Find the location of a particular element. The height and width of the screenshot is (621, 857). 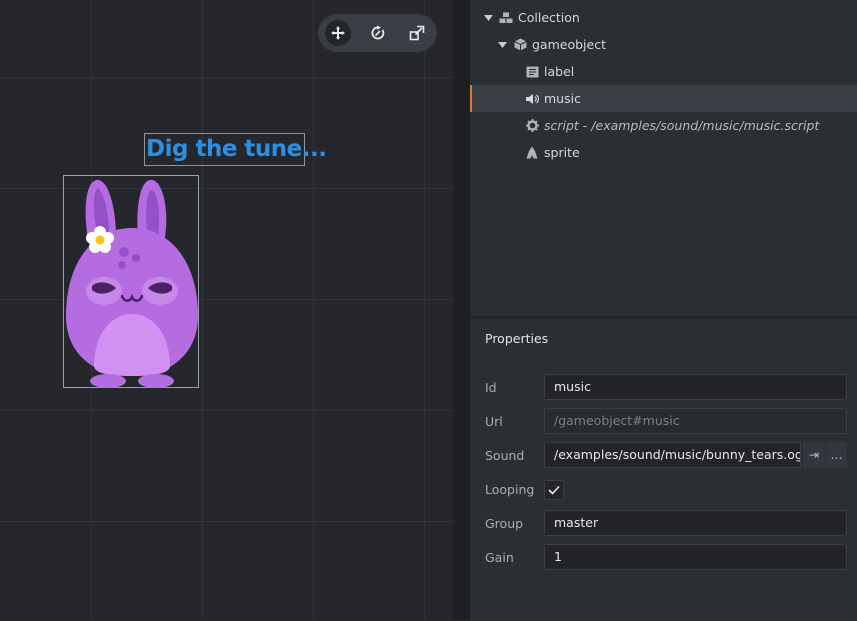

property-row-group: Group master is located at coordinates (663, 523).